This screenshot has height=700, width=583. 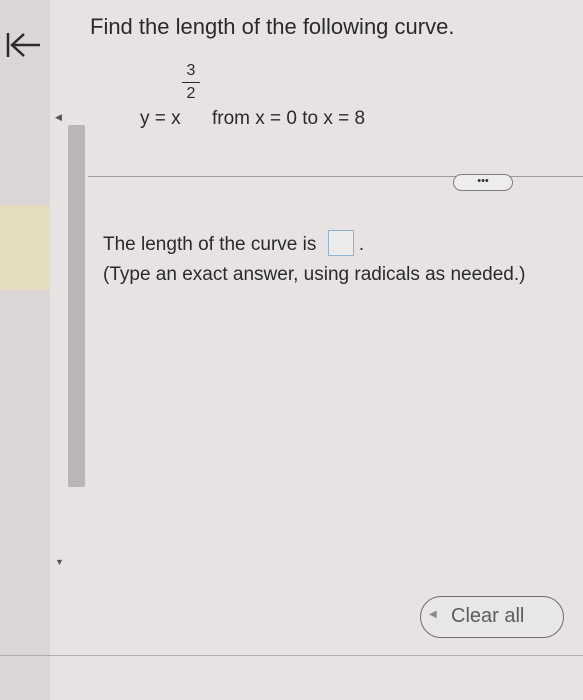 What do you see at coordinates (433, 614) in the screenshot?
I see `clear-icon: ◀` at bounding box center [433, 614].